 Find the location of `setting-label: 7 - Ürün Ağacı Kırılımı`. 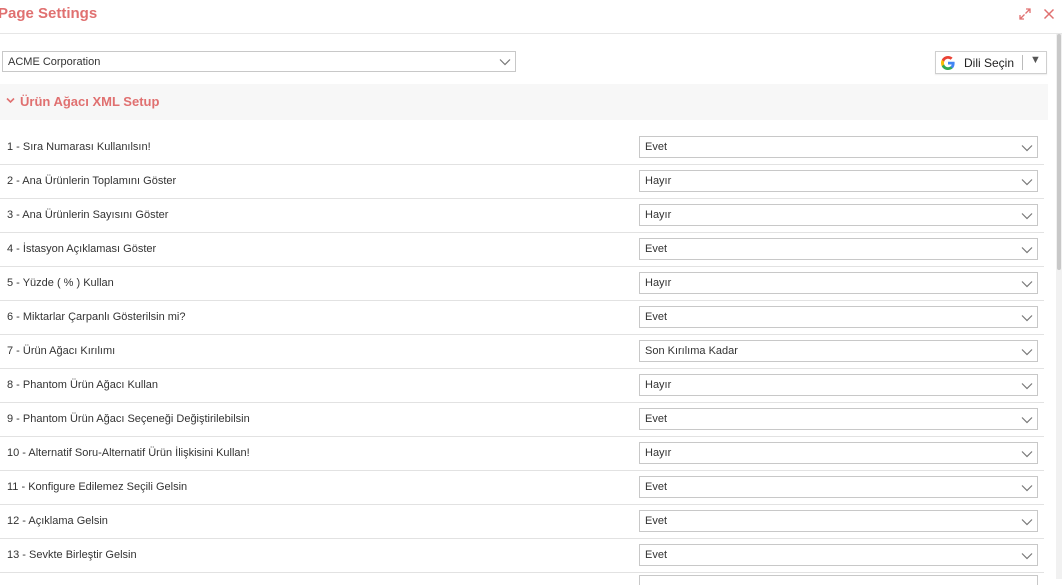

setting-label: 7 - Ürün Ağacı Kırılımı is located at coordinates (61, 351).